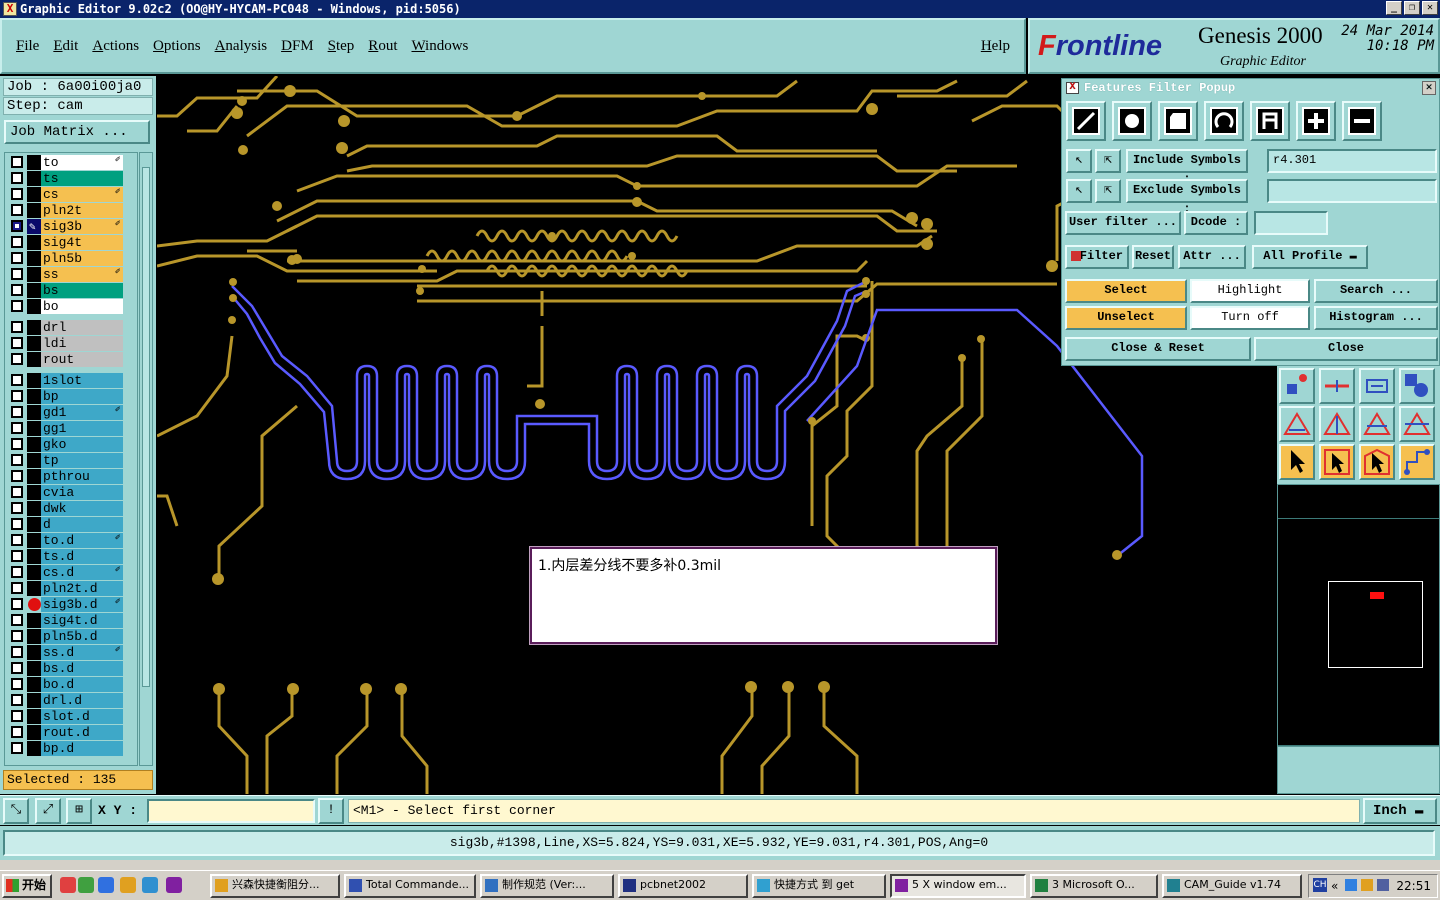 The width and height of the screenshot is (1440, 900). What do you see at coordinates (82, 226) in the screenshot?
I see `layer-name: sig3b` at bounding box center [82, 226].